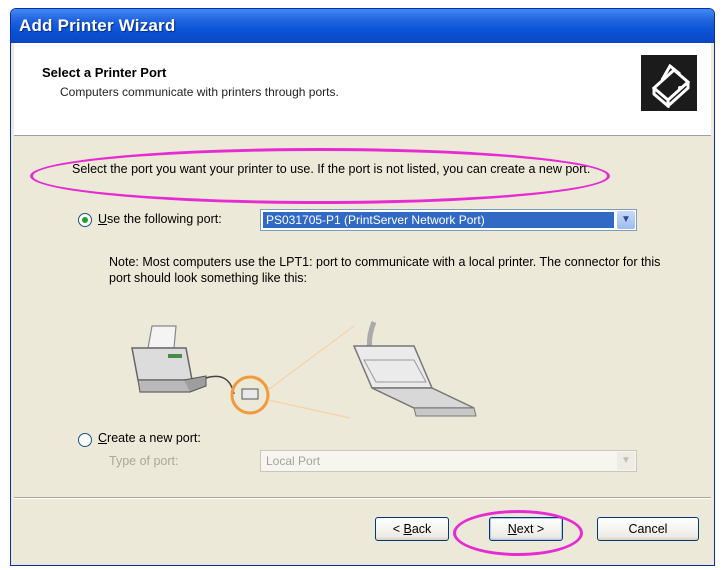  Describe the element at coordinates (144, 461) in the screenshot. I see `port-type-label: Type of port:` at that location.